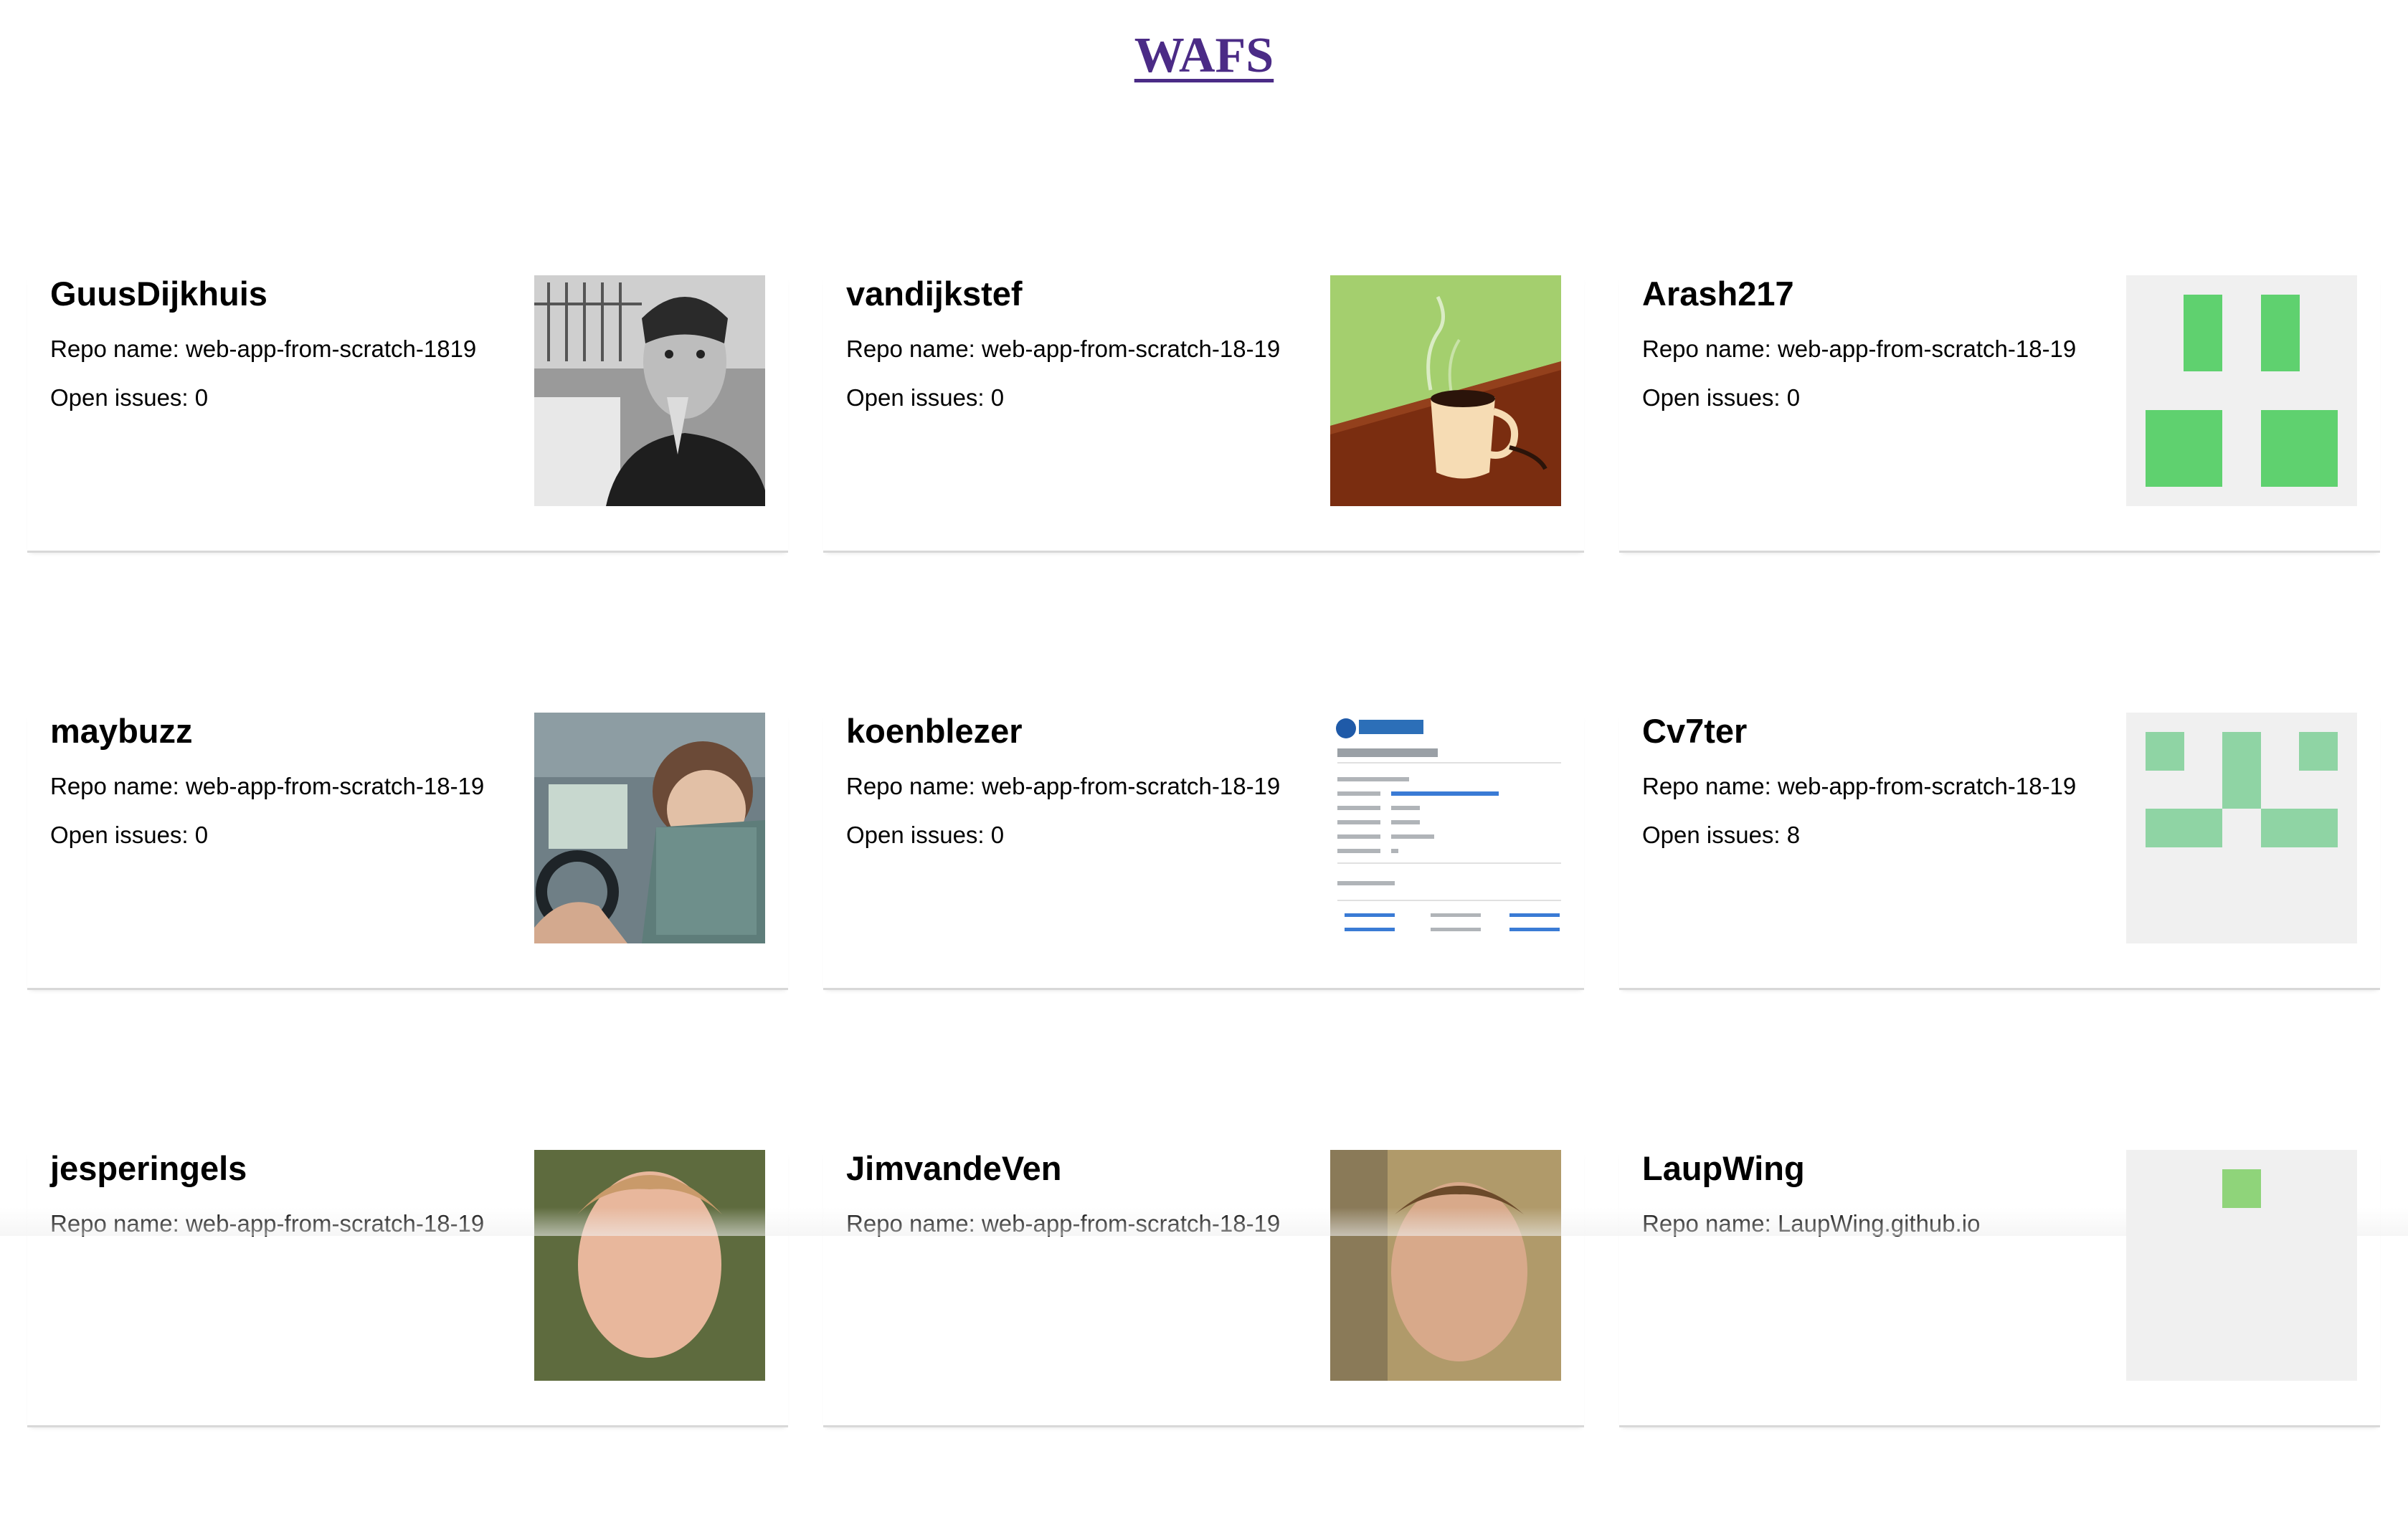  Describe the element at coordinates (121, 731) in the screenshot. I see `username: maybuzz` at that location.